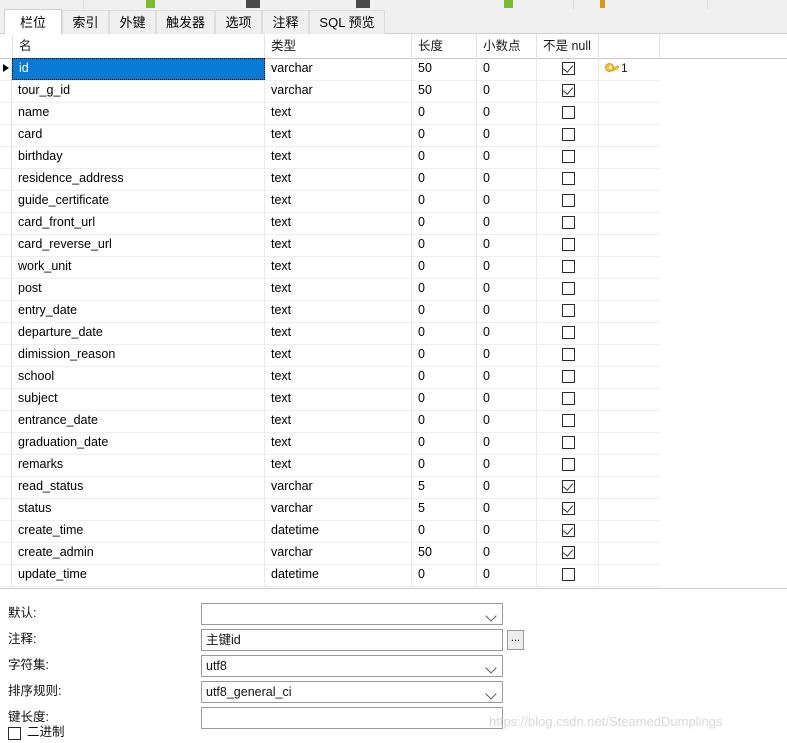 The image size is (787, 743). What do you see at coordinates (138, 509) in the screenshot?
I see `cell-name: status` at bounding box center [138, 509].